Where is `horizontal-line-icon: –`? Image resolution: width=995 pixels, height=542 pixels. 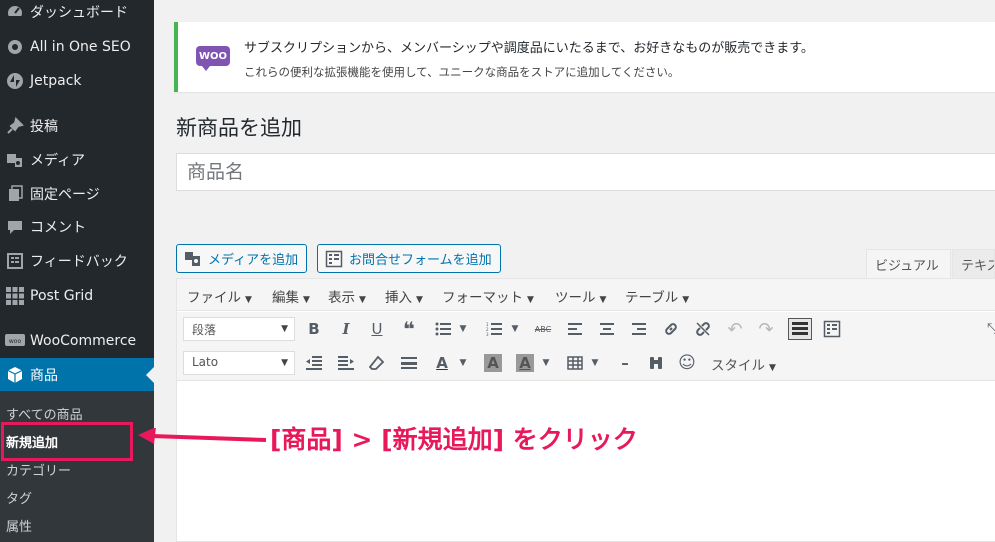 horizontal-line-icon: – is located at coordinates (625, 363).